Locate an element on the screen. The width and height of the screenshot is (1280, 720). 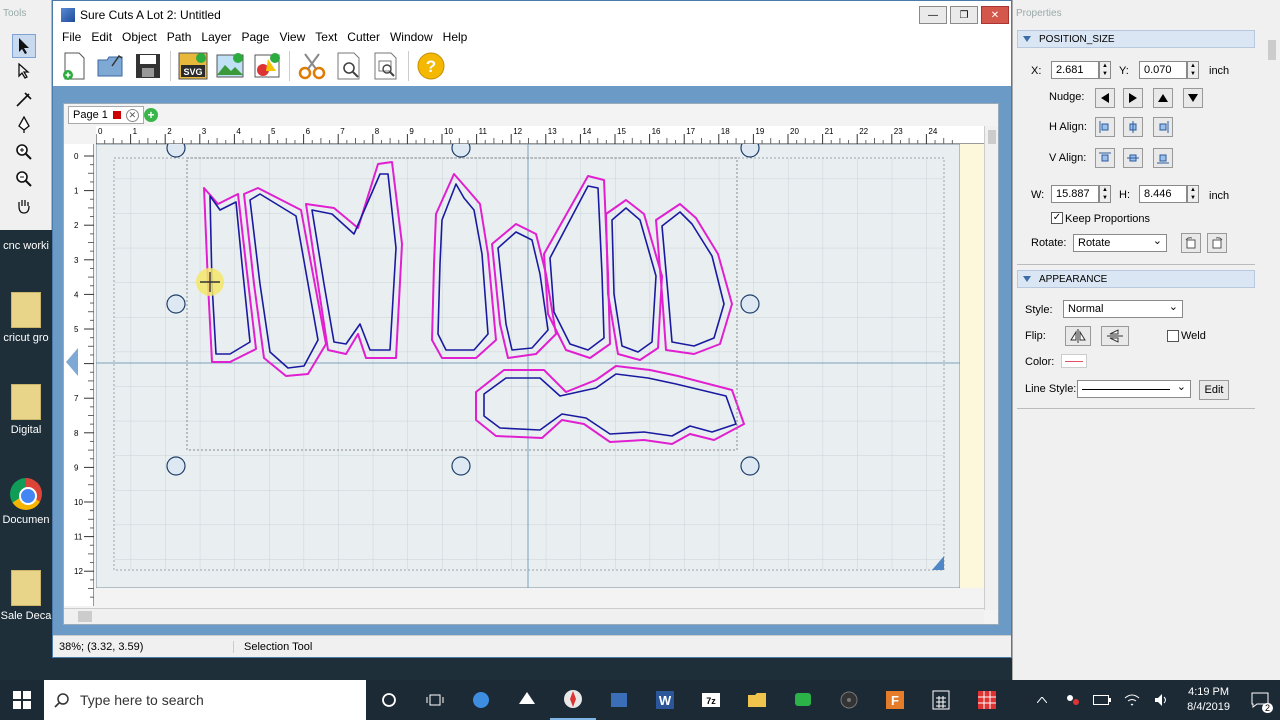
menu-view: View is located at coordinates (292, 37).